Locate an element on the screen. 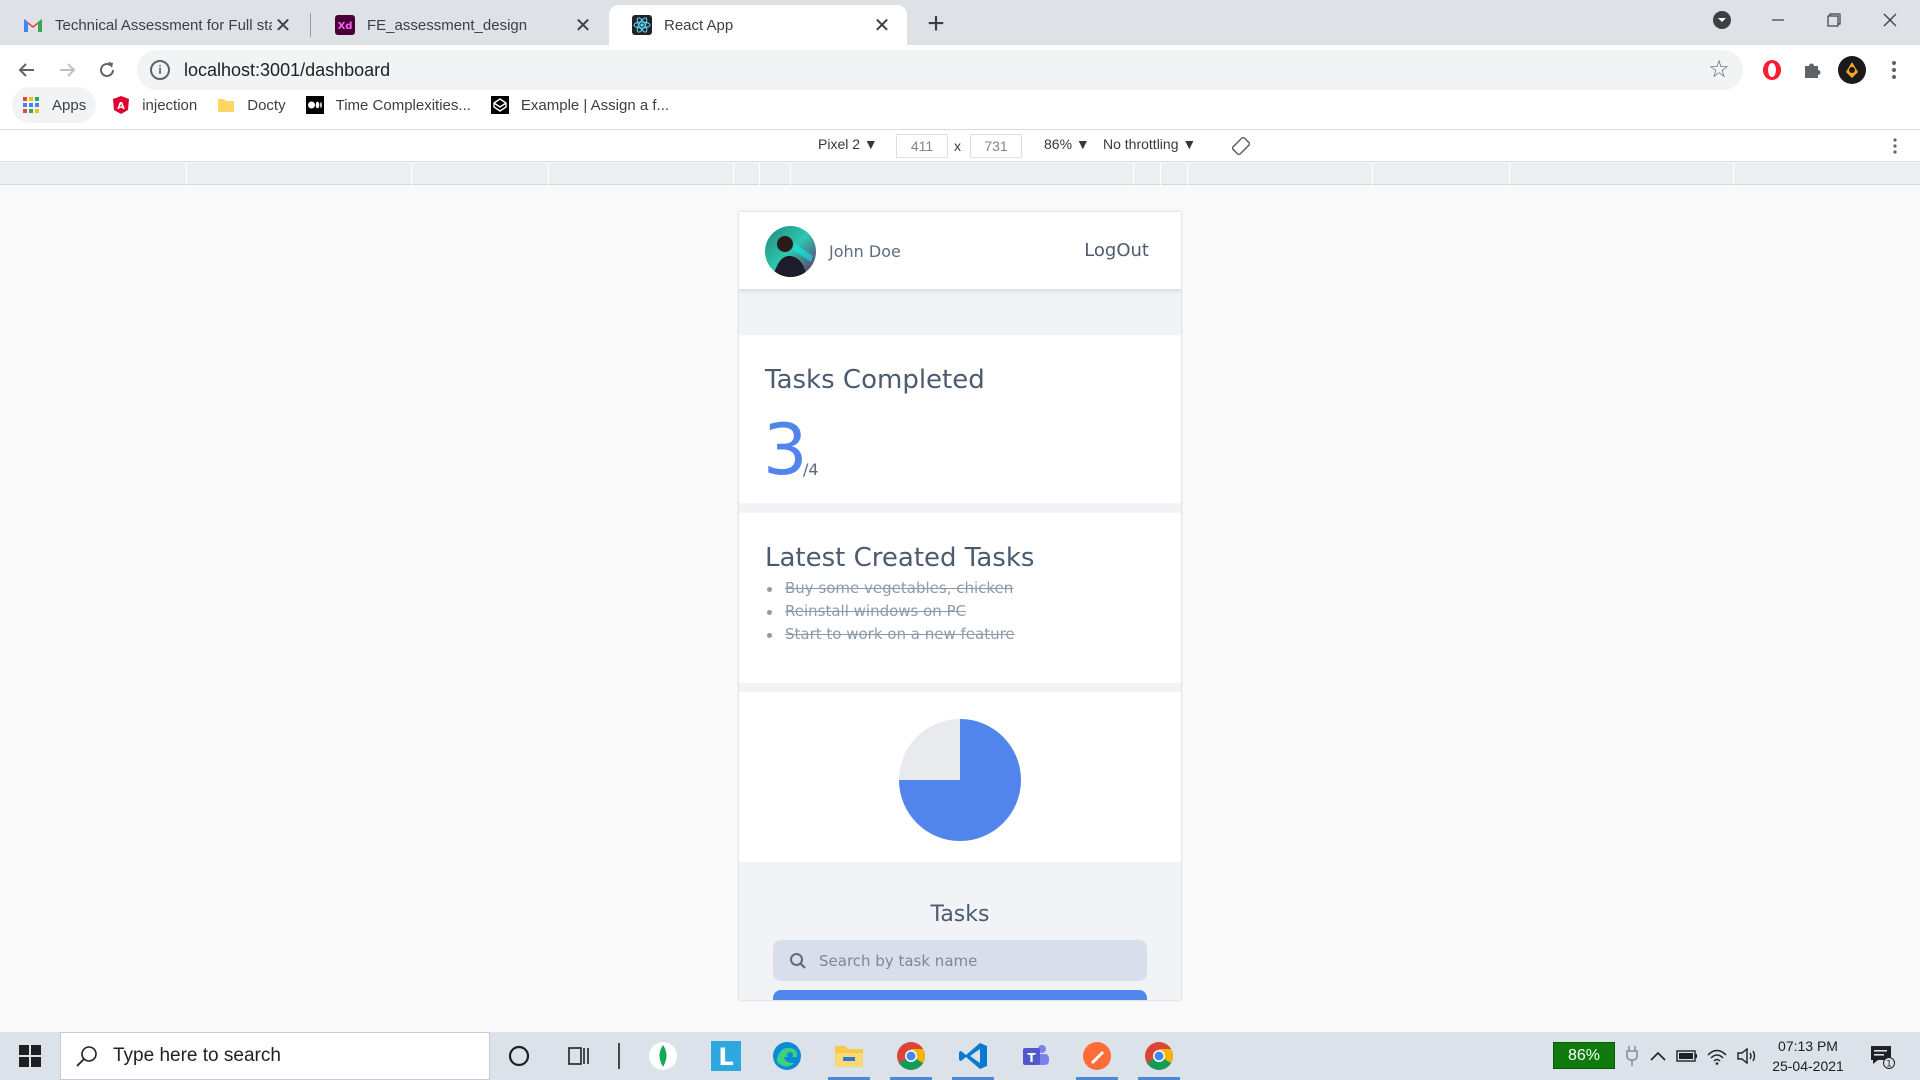  tab-gmail: Technical Assessment for Full stac ✕ is located at coordinates (154, 25).